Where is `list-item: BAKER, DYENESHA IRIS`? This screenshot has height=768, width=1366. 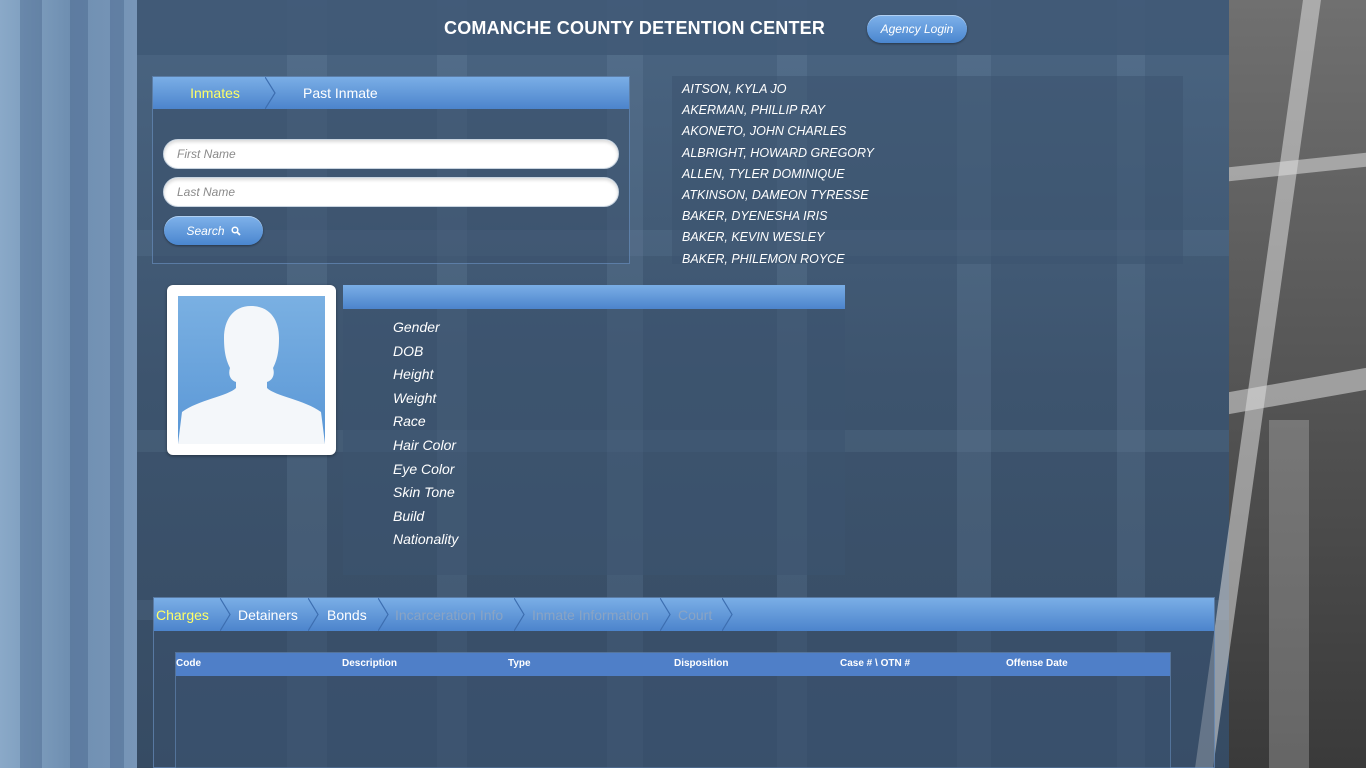
list-item: BAKER, DYENESHA IRIS is located at coordinates (932, 218).